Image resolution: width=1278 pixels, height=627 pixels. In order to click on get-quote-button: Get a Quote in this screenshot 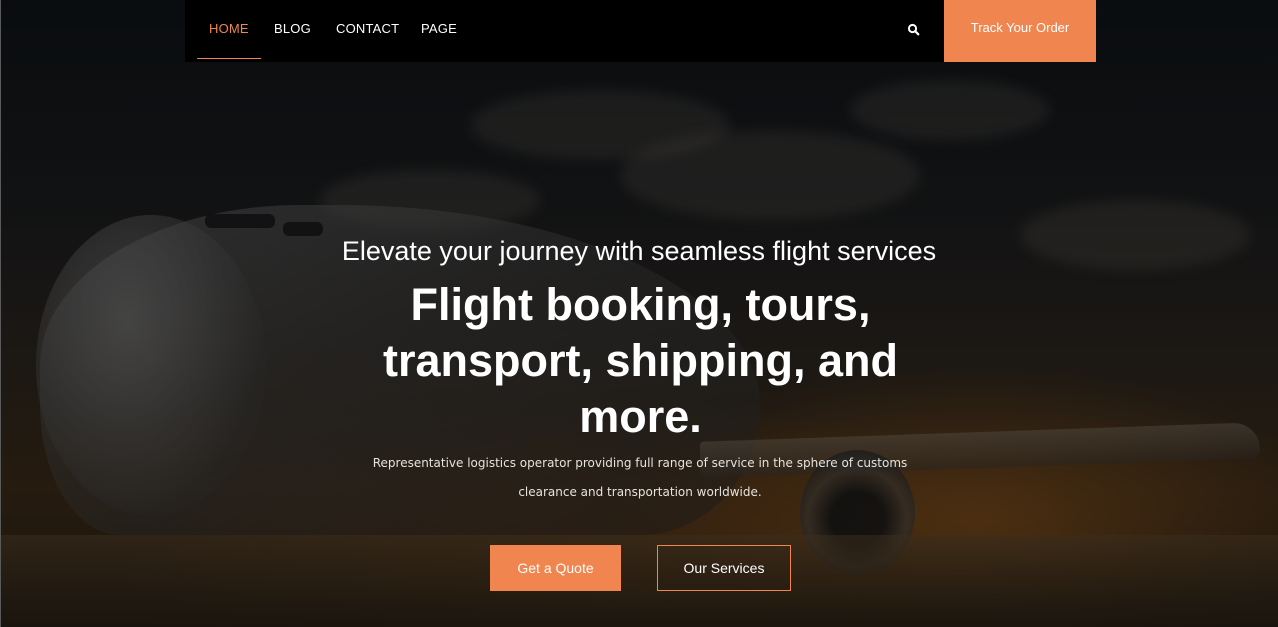, I will do `click(555, 568)`.